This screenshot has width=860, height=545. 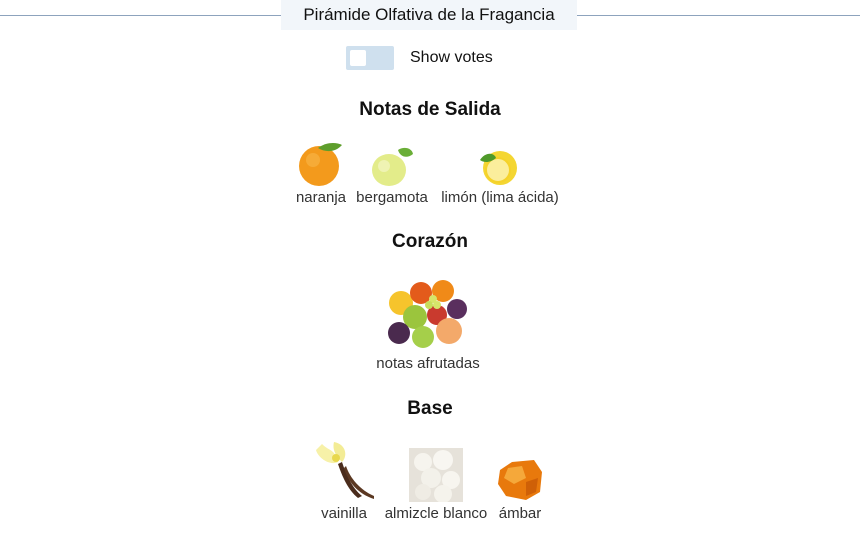 I want to click on vanilla-icon, so click(x=344, y=471).